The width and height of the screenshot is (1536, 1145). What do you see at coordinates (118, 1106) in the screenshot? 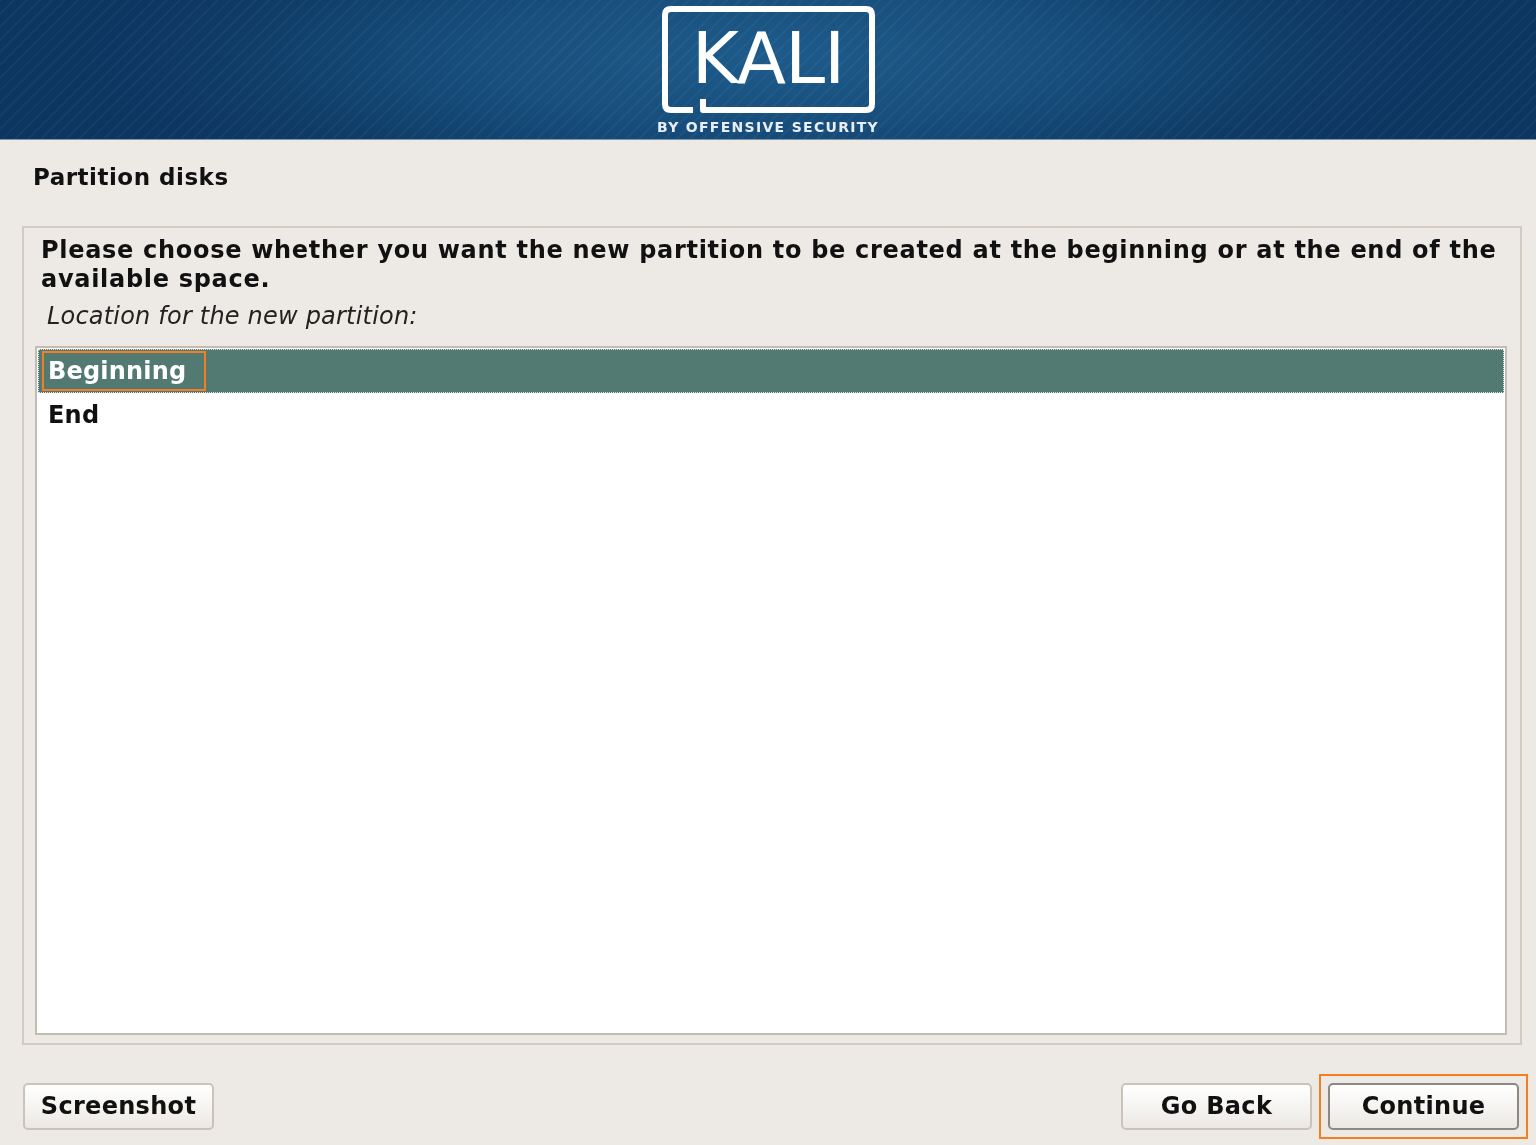
I see `button: Screenshot` at bounding box center [118, 1106].